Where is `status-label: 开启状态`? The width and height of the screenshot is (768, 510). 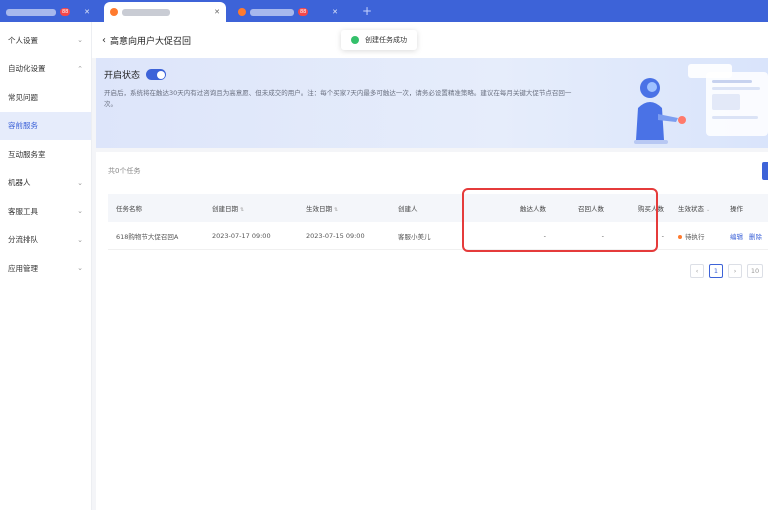
status-label: 开启状态 is located at coordinates (122, 76).